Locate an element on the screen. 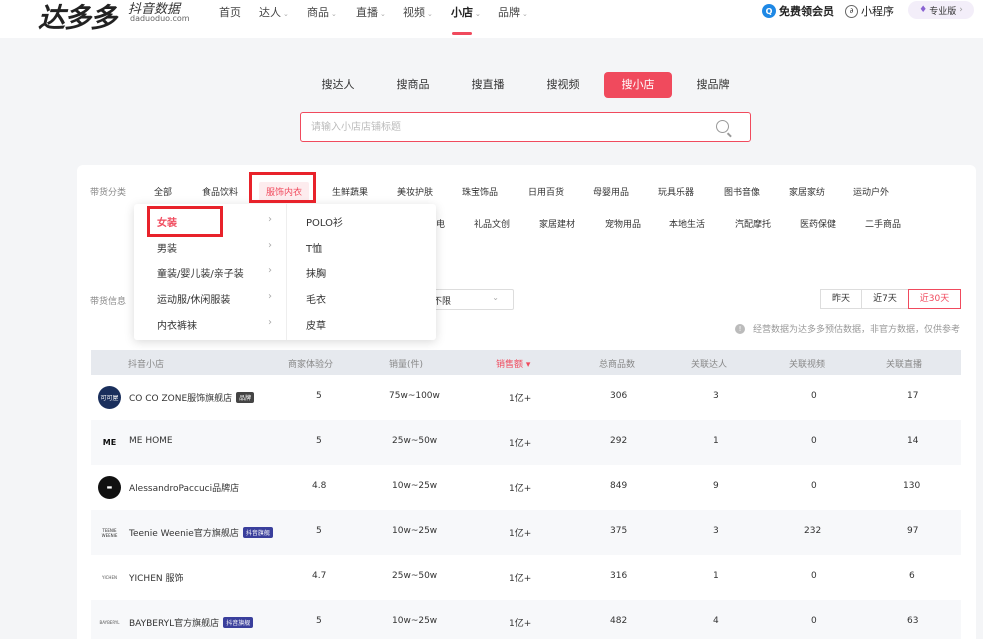  search-input is located at coordinates (501, 127).